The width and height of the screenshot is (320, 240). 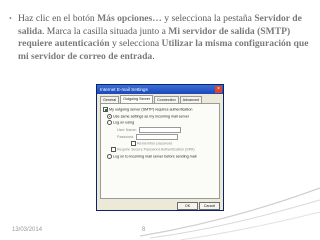 What do you see at coordinates (58, 18) in the screenshot?
I see `text-part: Haz clic en el botón` at bounding box center [58, 18].